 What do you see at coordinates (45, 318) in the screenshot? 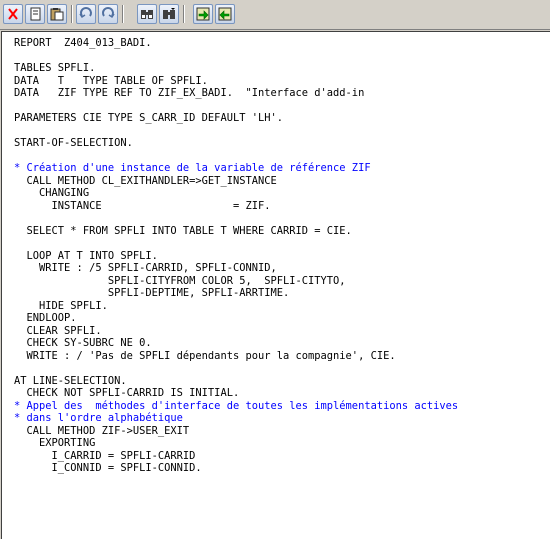
I see `code-line: ENDLOOP.` at bounding box center [45, 318].